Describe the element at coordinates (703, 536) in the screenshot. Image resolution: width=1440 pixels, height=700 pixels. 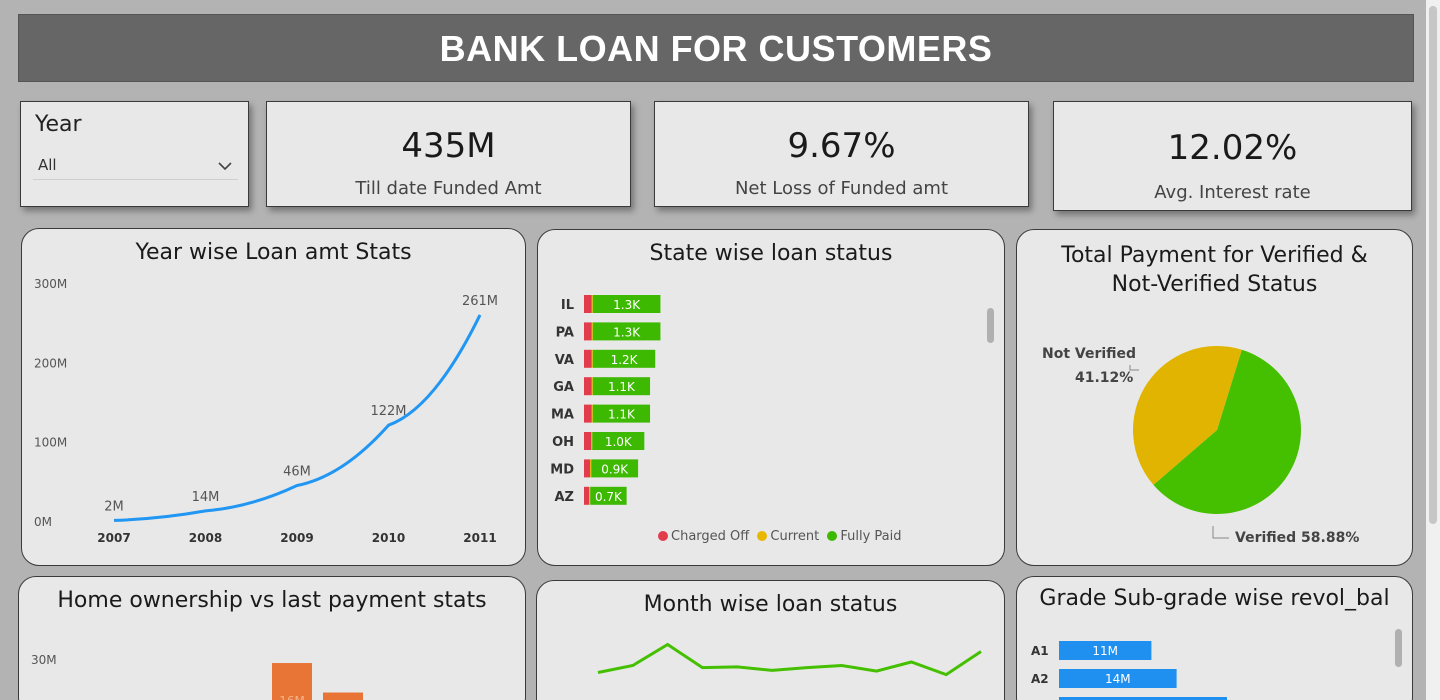
I see `legend-charged-off: Charged Off` at that location.